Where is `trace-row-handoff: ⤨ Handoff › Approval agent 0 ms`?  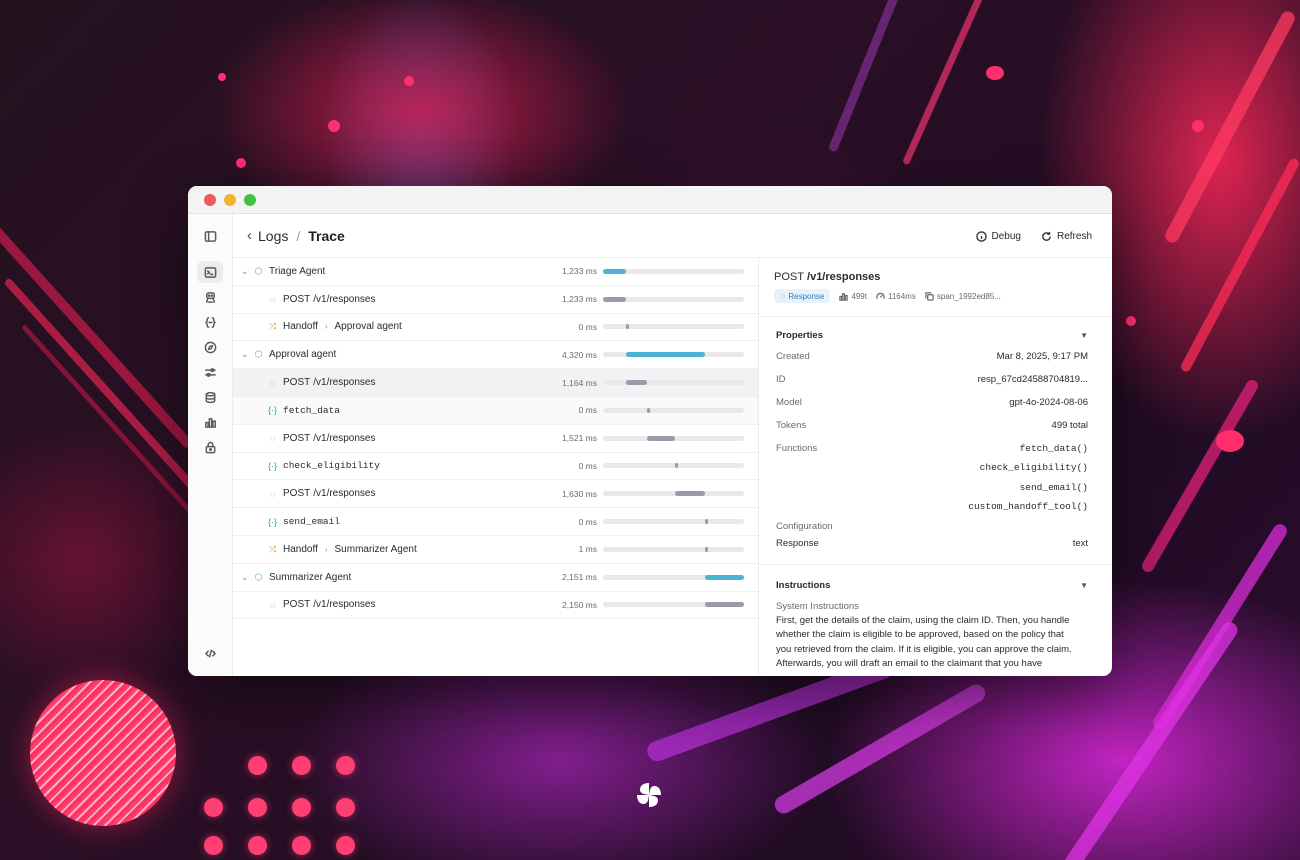 trace-row-handoff: ⤨ Handoff › Approval agent 0 ms is located at coordinates (495, 328).